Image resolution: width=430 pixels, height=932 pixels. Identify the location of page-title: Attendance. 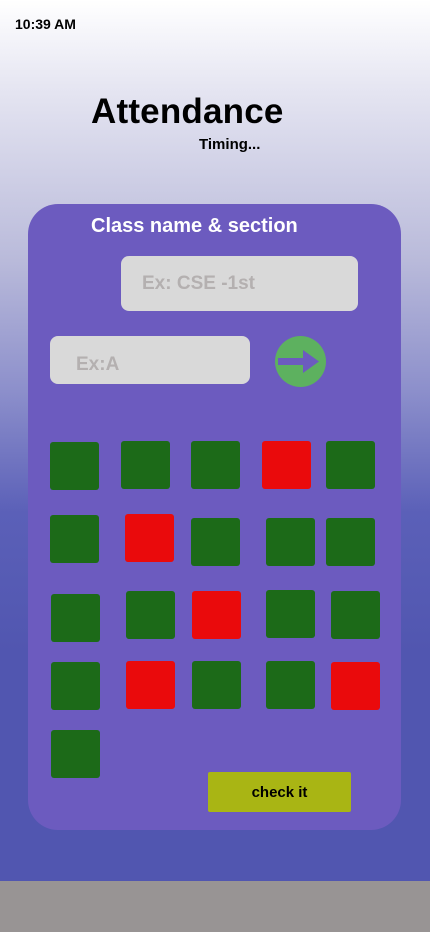
(187, 111).